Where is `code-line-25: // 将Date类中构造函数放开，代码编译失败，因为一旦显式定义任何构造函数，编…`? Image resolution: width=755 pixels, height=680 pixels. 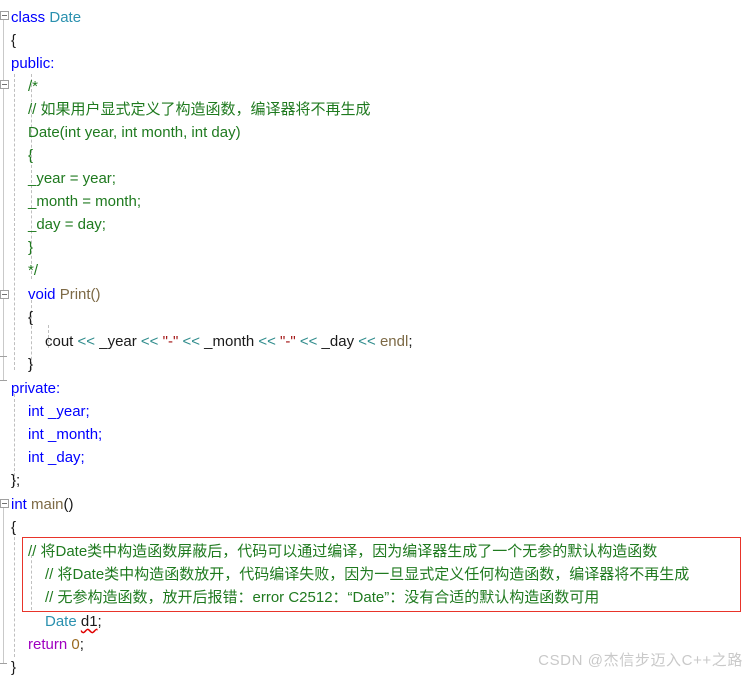
code-line-25: // 将Date类中构造函数放开，代码编译失败，因为一旦显式定义任何构造函数，编… is located at coordinates (367, 574).